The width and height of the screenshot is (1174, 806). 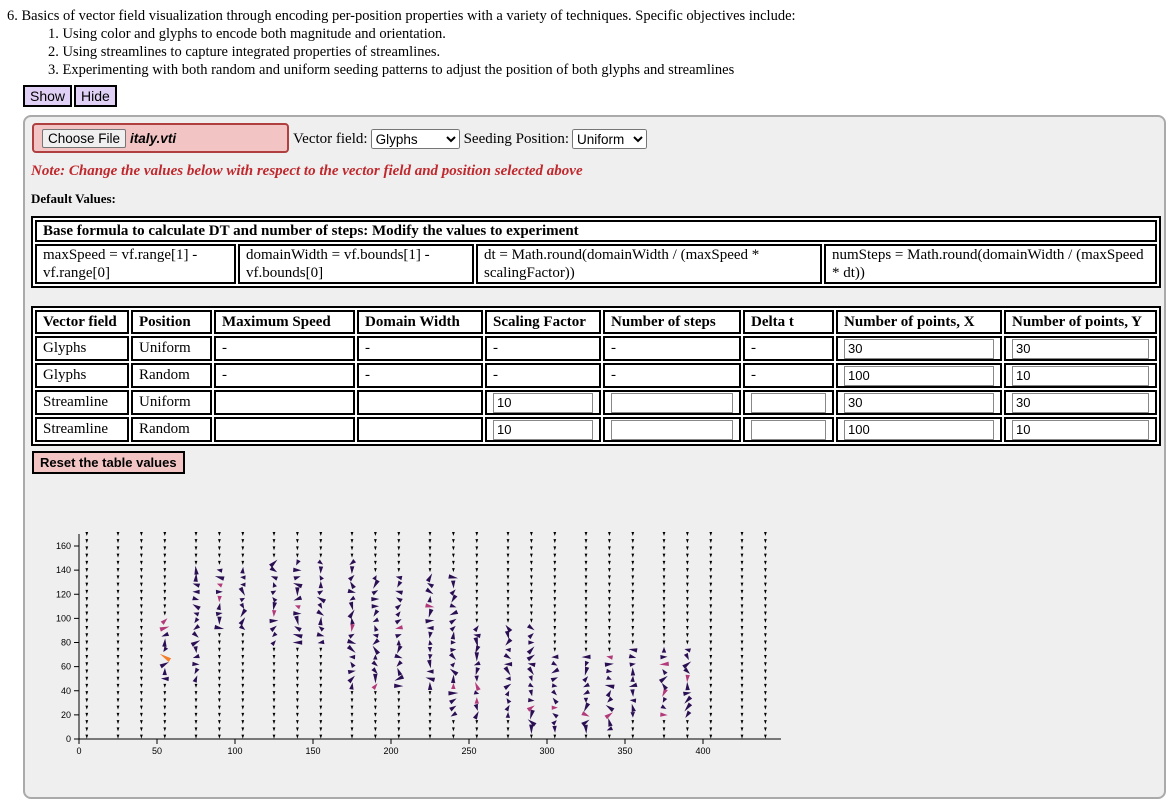 I want to click on hide-button: Hide, so click(x=95, y=96).